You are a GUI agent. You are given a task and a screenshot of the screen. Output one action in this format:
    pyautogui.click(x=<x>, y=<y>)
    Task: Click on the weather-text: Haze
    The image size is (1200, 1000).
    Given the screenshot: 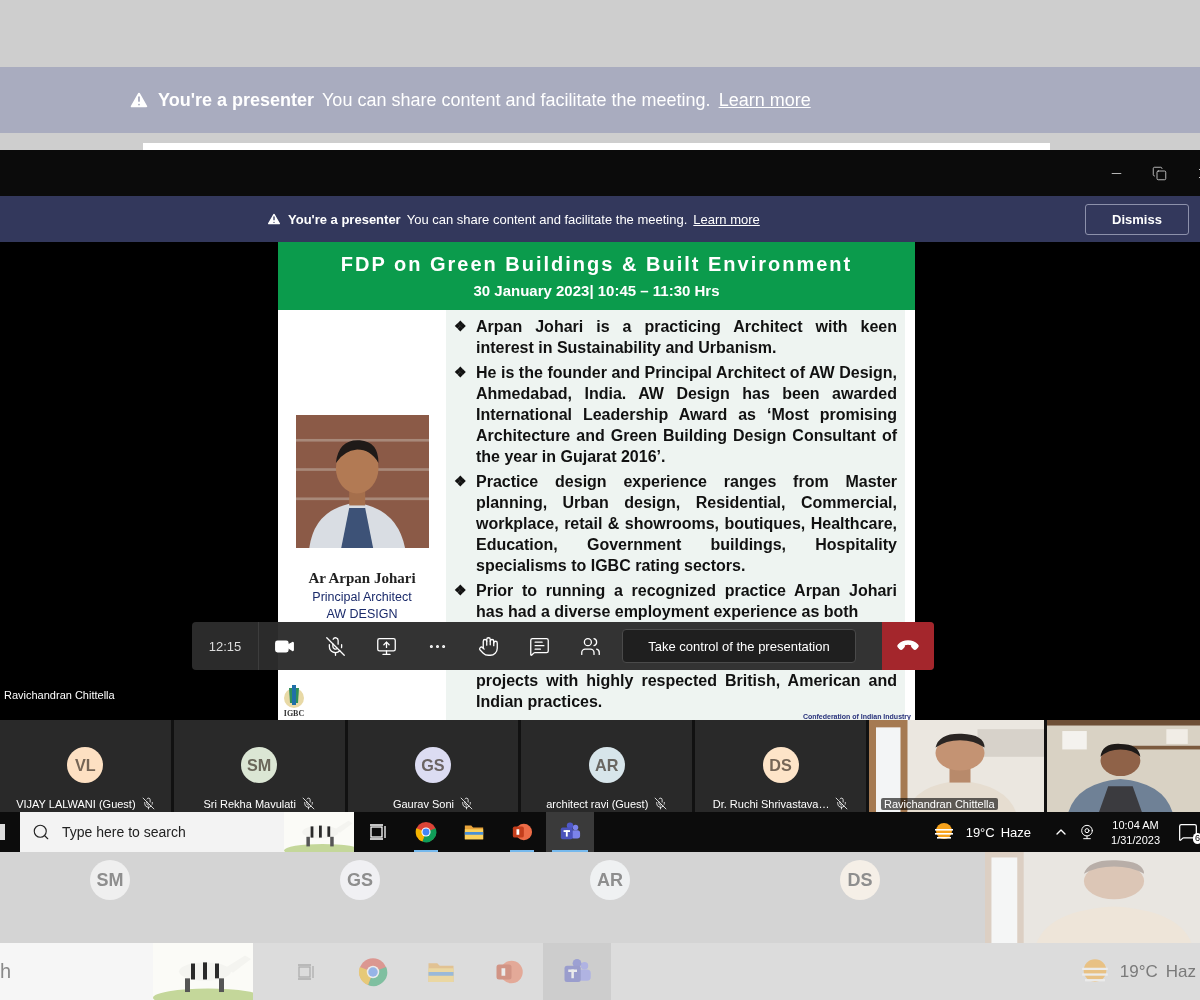 What is the action you would take?
    pyautogui.click(x=1016, y=832)
    